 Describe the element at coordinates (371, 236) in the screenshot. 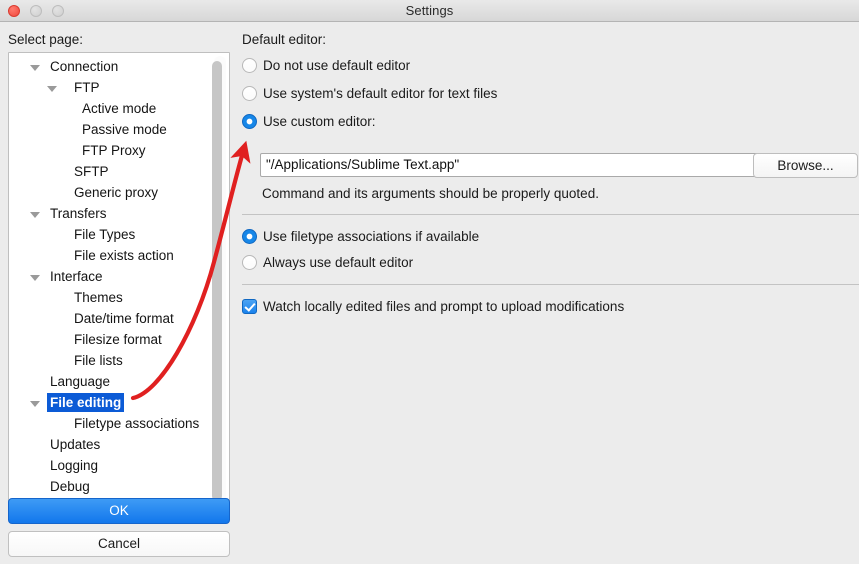

I see `radio-label: Use filetype associations if available` at that location.